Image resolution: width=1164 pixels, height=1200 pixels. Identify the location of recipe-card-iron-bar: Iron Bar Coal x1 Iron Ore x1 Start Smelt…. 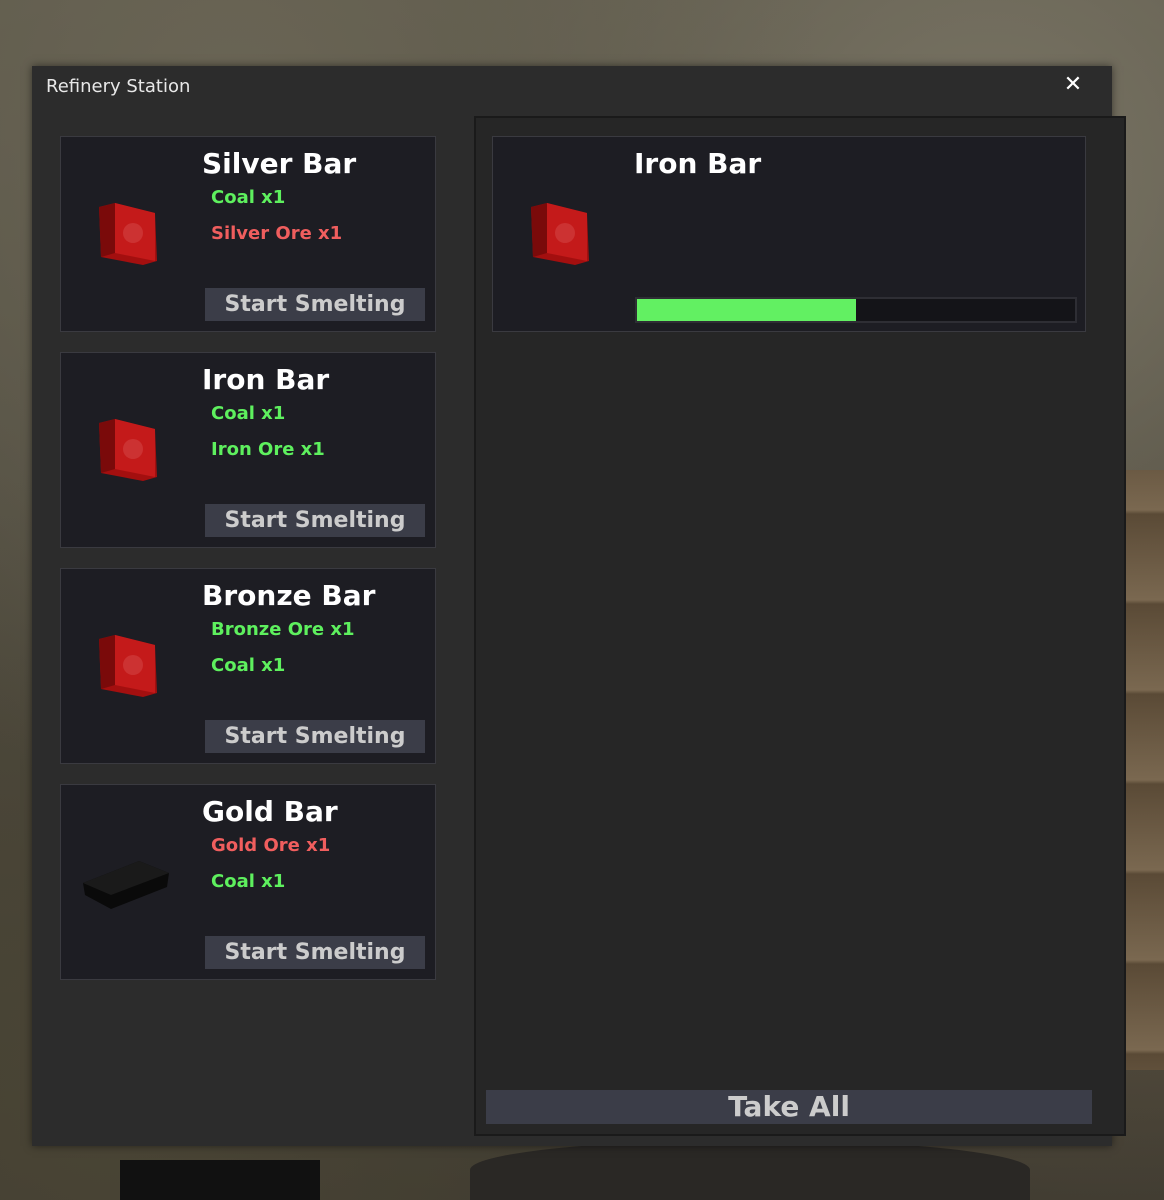
(248, 450).